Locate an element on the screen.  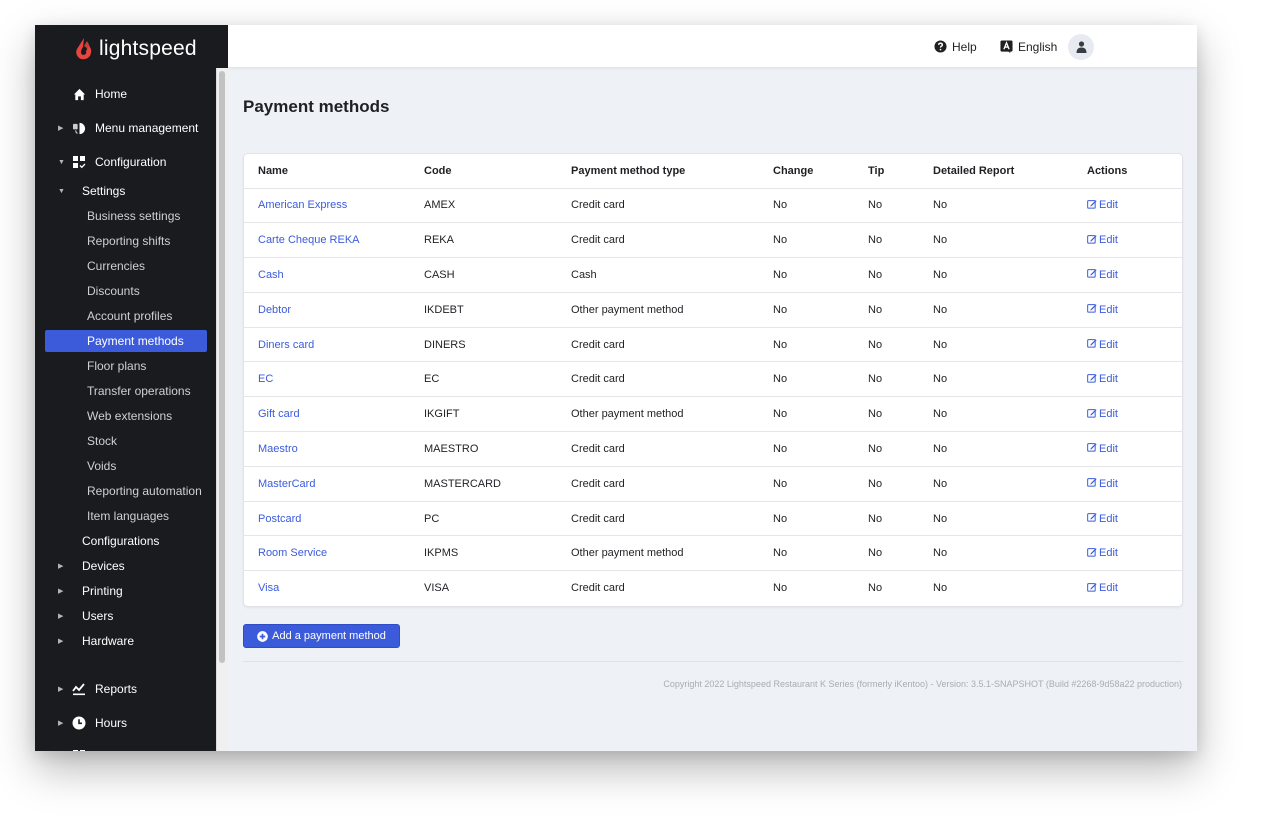
sidebar-item-settings: ▼ Settings is located at coordinates (125, 191).